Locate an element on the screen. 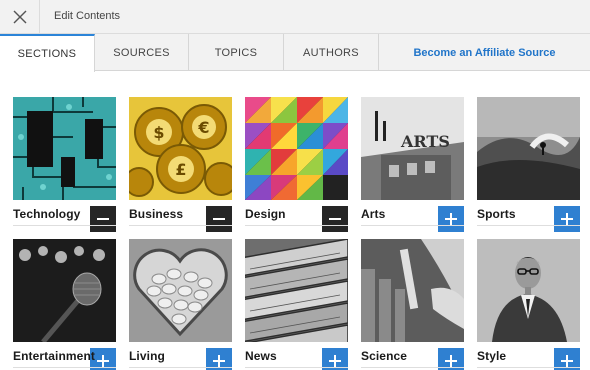 The image size is (590, 370). section-card-news: News is located at coordinates (296, 304).